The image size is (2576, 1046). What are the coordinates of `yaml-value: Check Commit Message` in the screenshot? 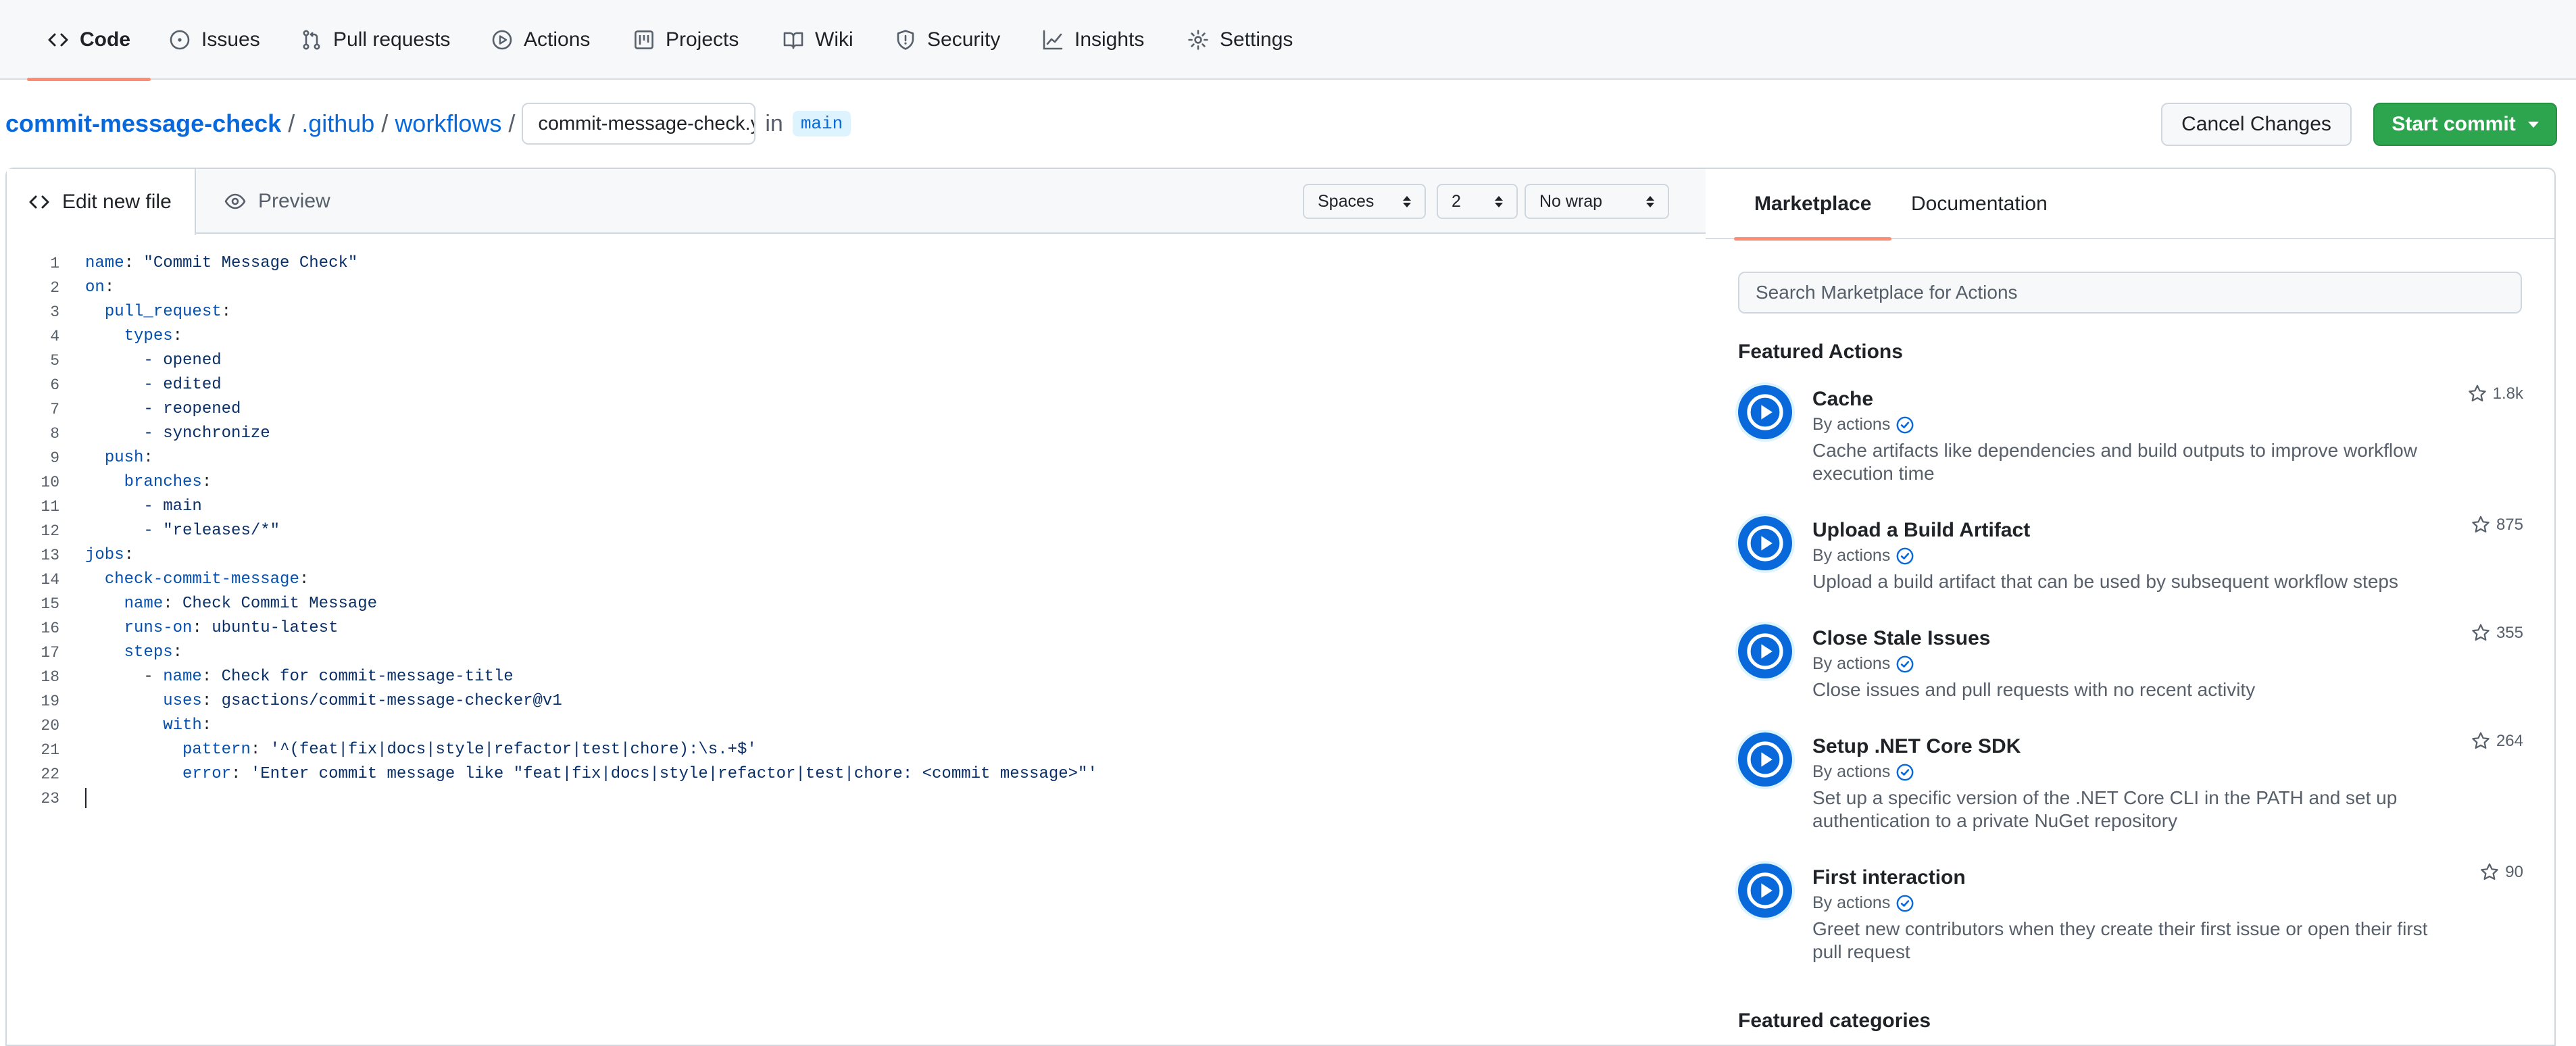 It's located at (280, 604).